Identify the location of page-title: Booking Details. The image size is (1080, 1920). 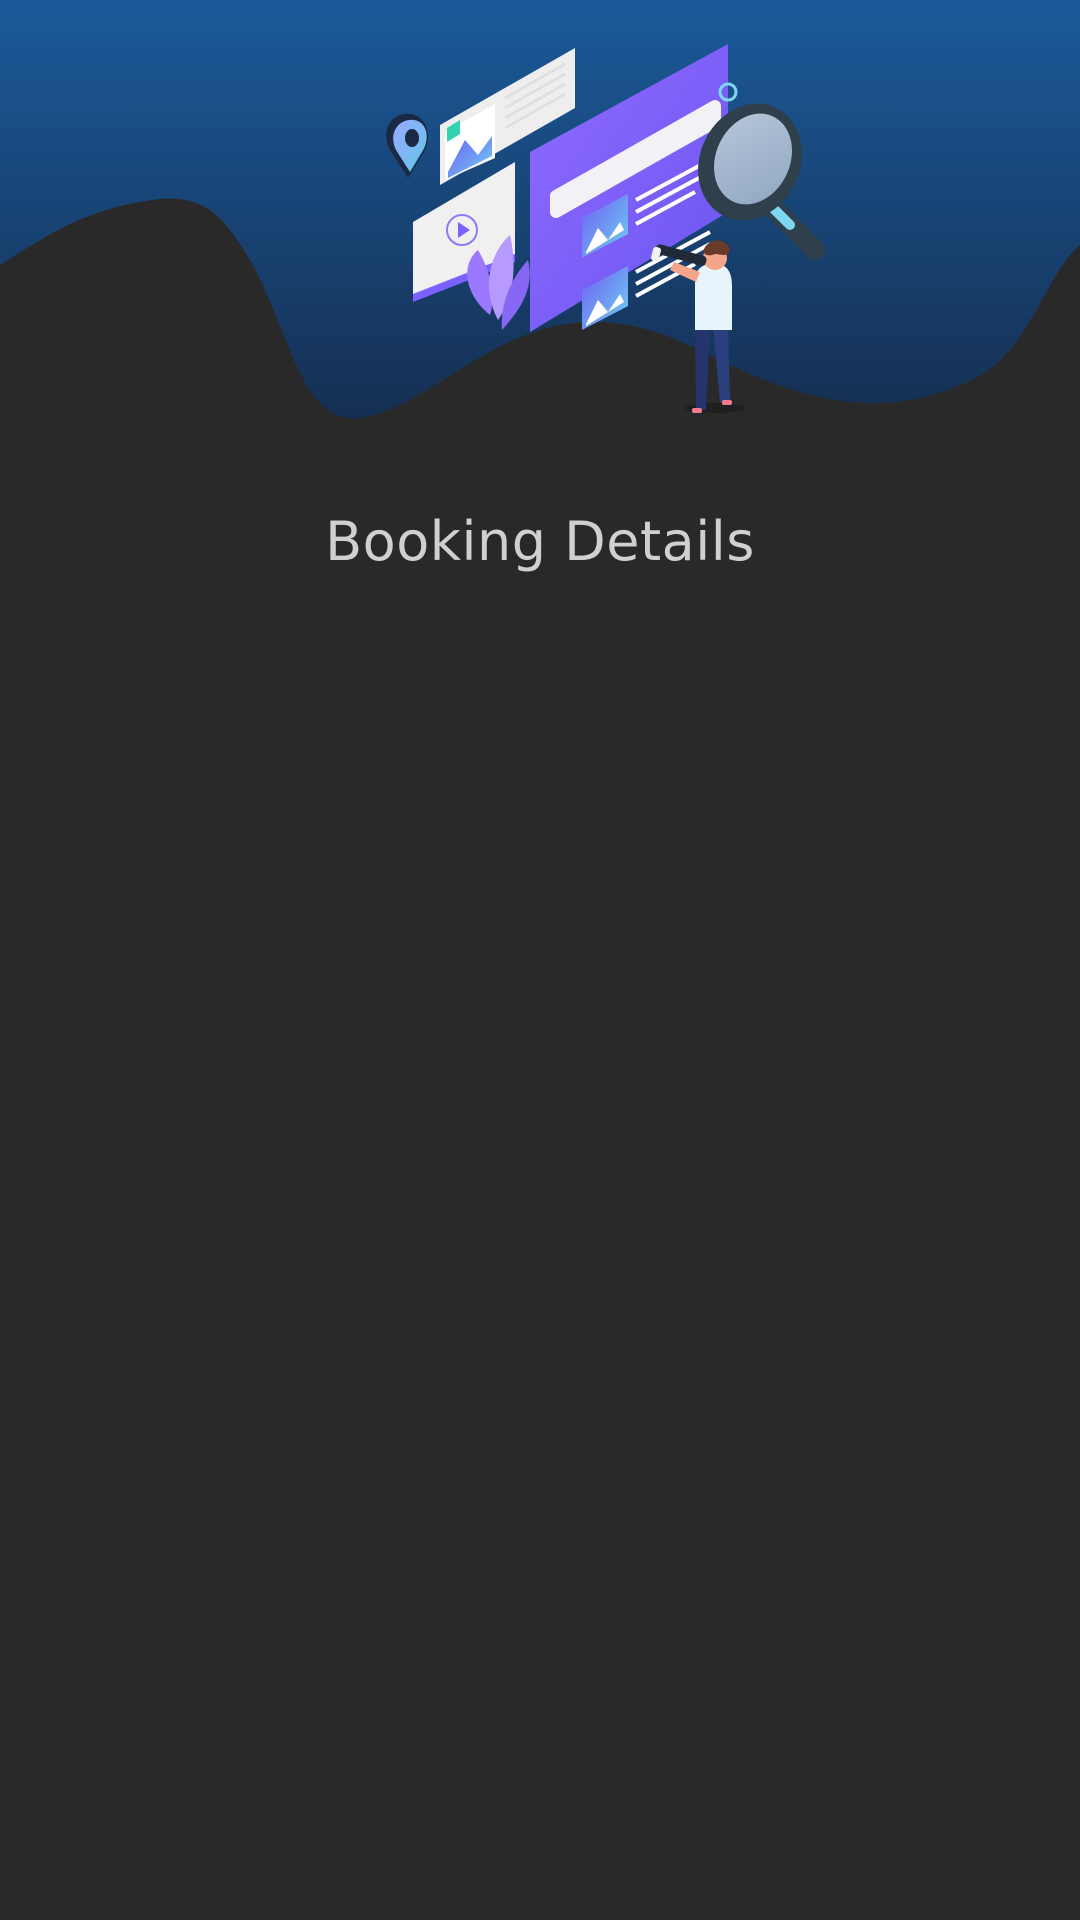
(540, 541).